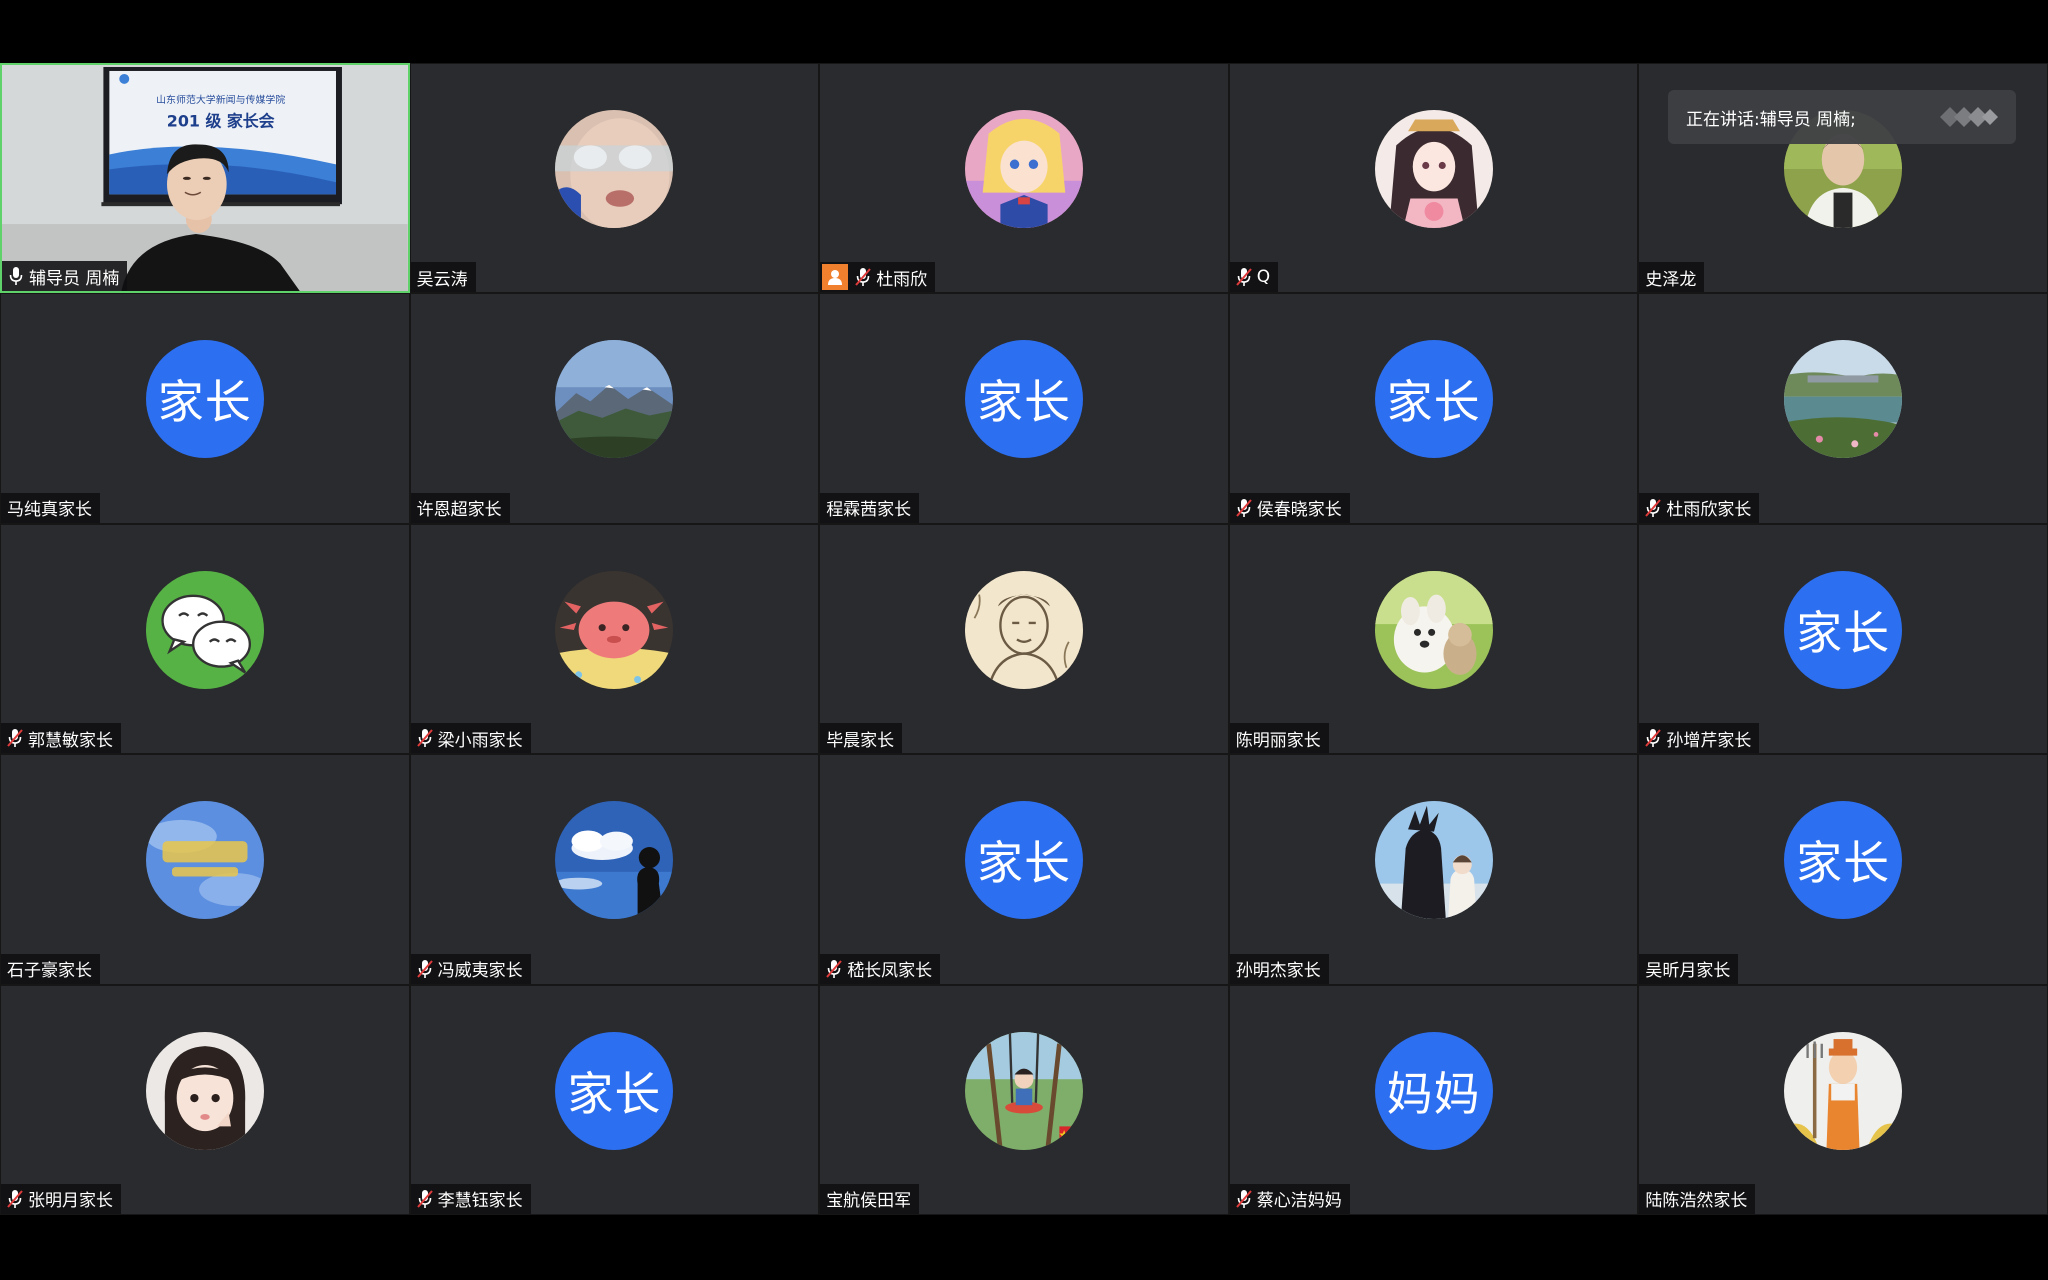  What do you see at coordinates (1697, 1198) in the screenshot?
I see `name-tag: 陆陈浩然家长` at bounding box center [1697, 1198].